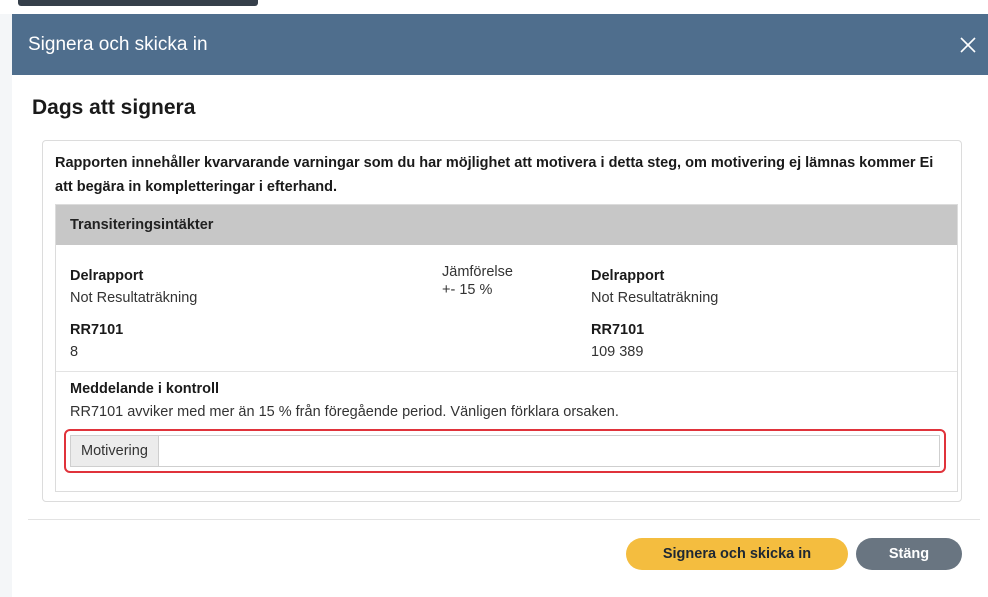 The image size is (988, 597). Describe the element at coordinates (628, 276) in the screenshot. I see `right-report-label: Delrapport` at that location.